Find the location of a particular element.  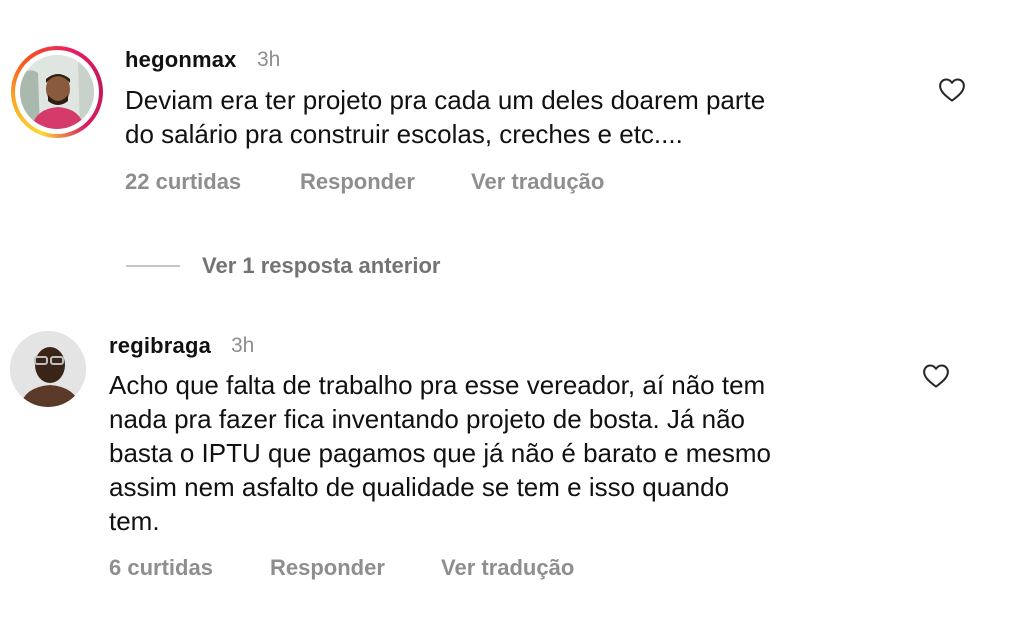

view-replies-label: Ver 1 resposta anterior is located at coordinates (321, 265).